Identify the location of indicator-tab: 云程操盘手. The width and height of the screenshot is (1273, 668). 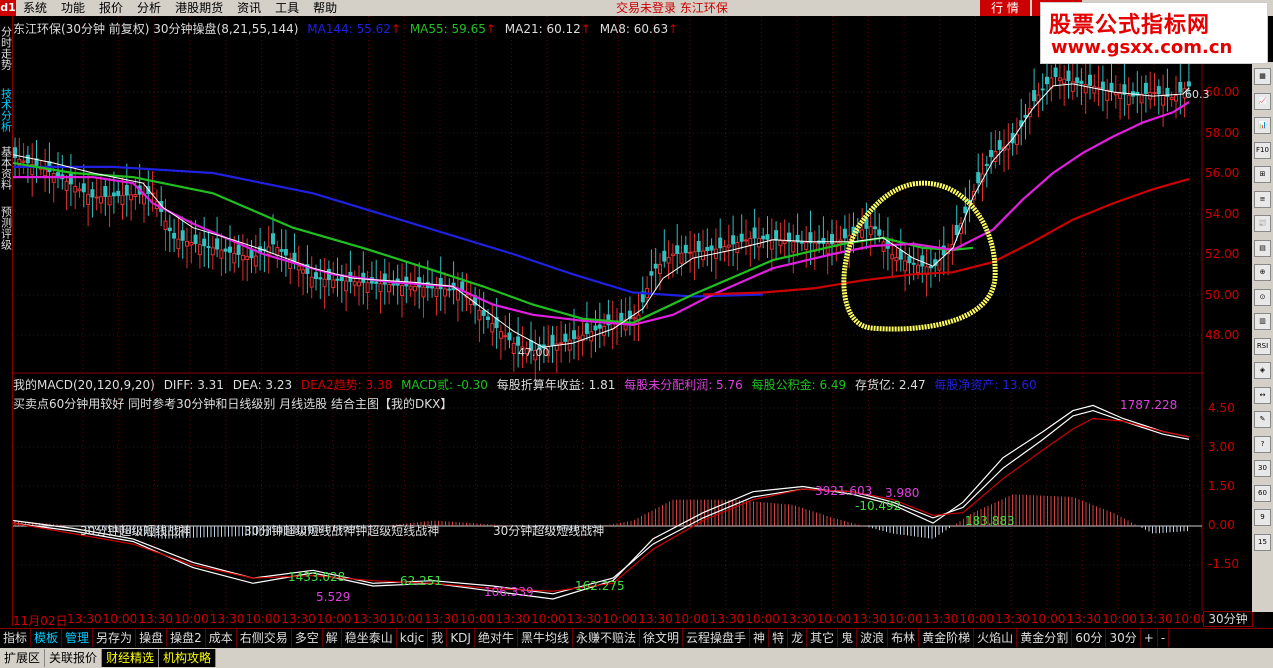
(717, 638).